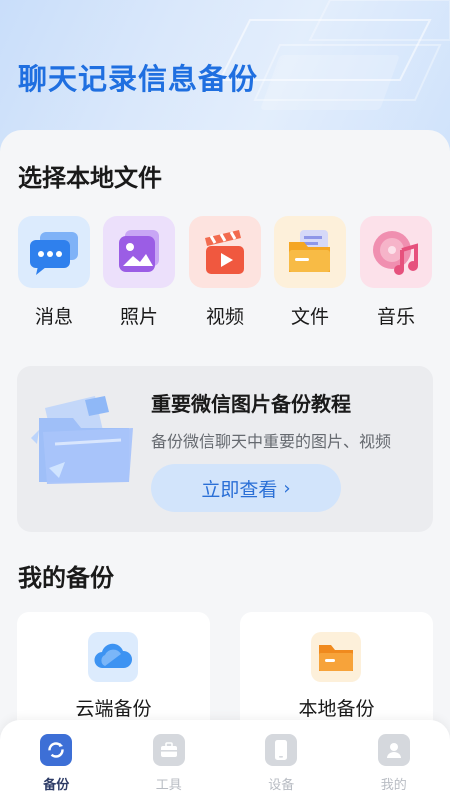 This screenshot has height=800, width=450. I want to click on tab-backup: 备份, so click(56, 760).